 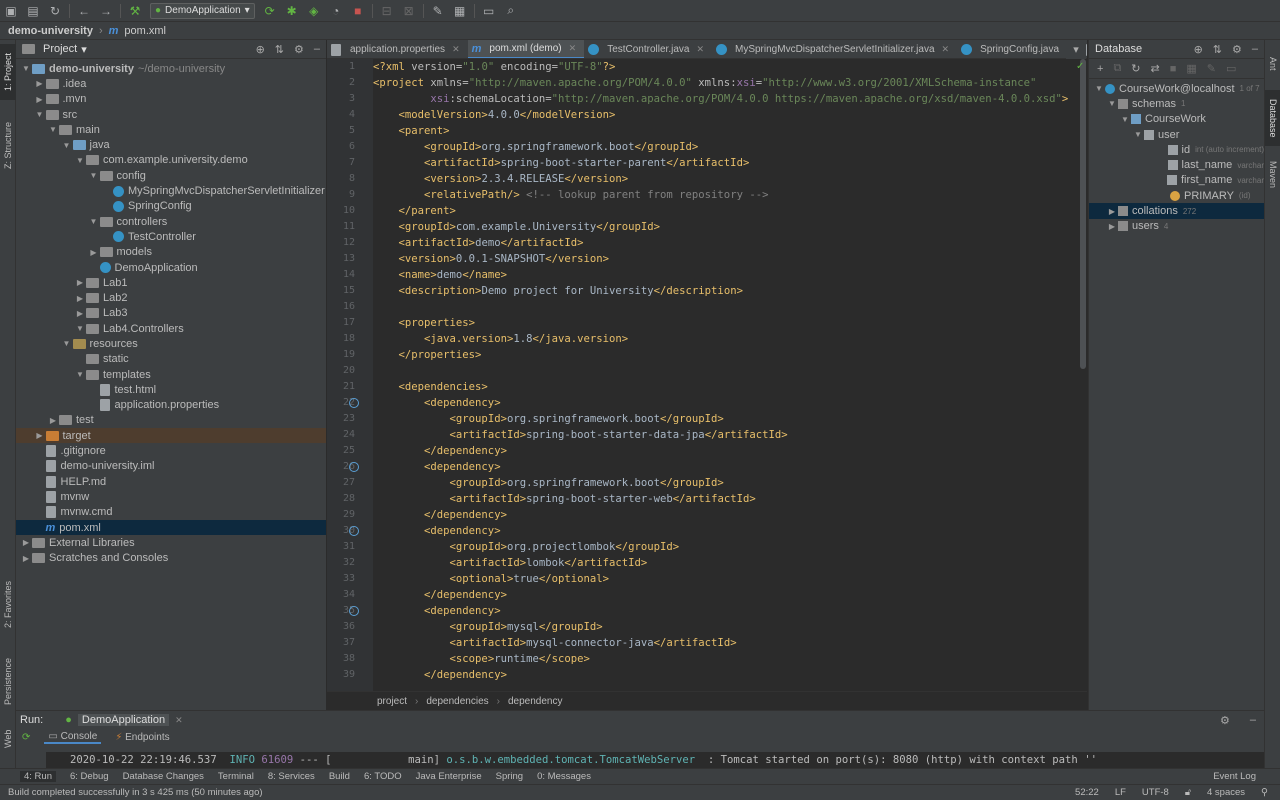 I want to click on sync-schema-icon: ⇄, so click(x=1155, y=68).